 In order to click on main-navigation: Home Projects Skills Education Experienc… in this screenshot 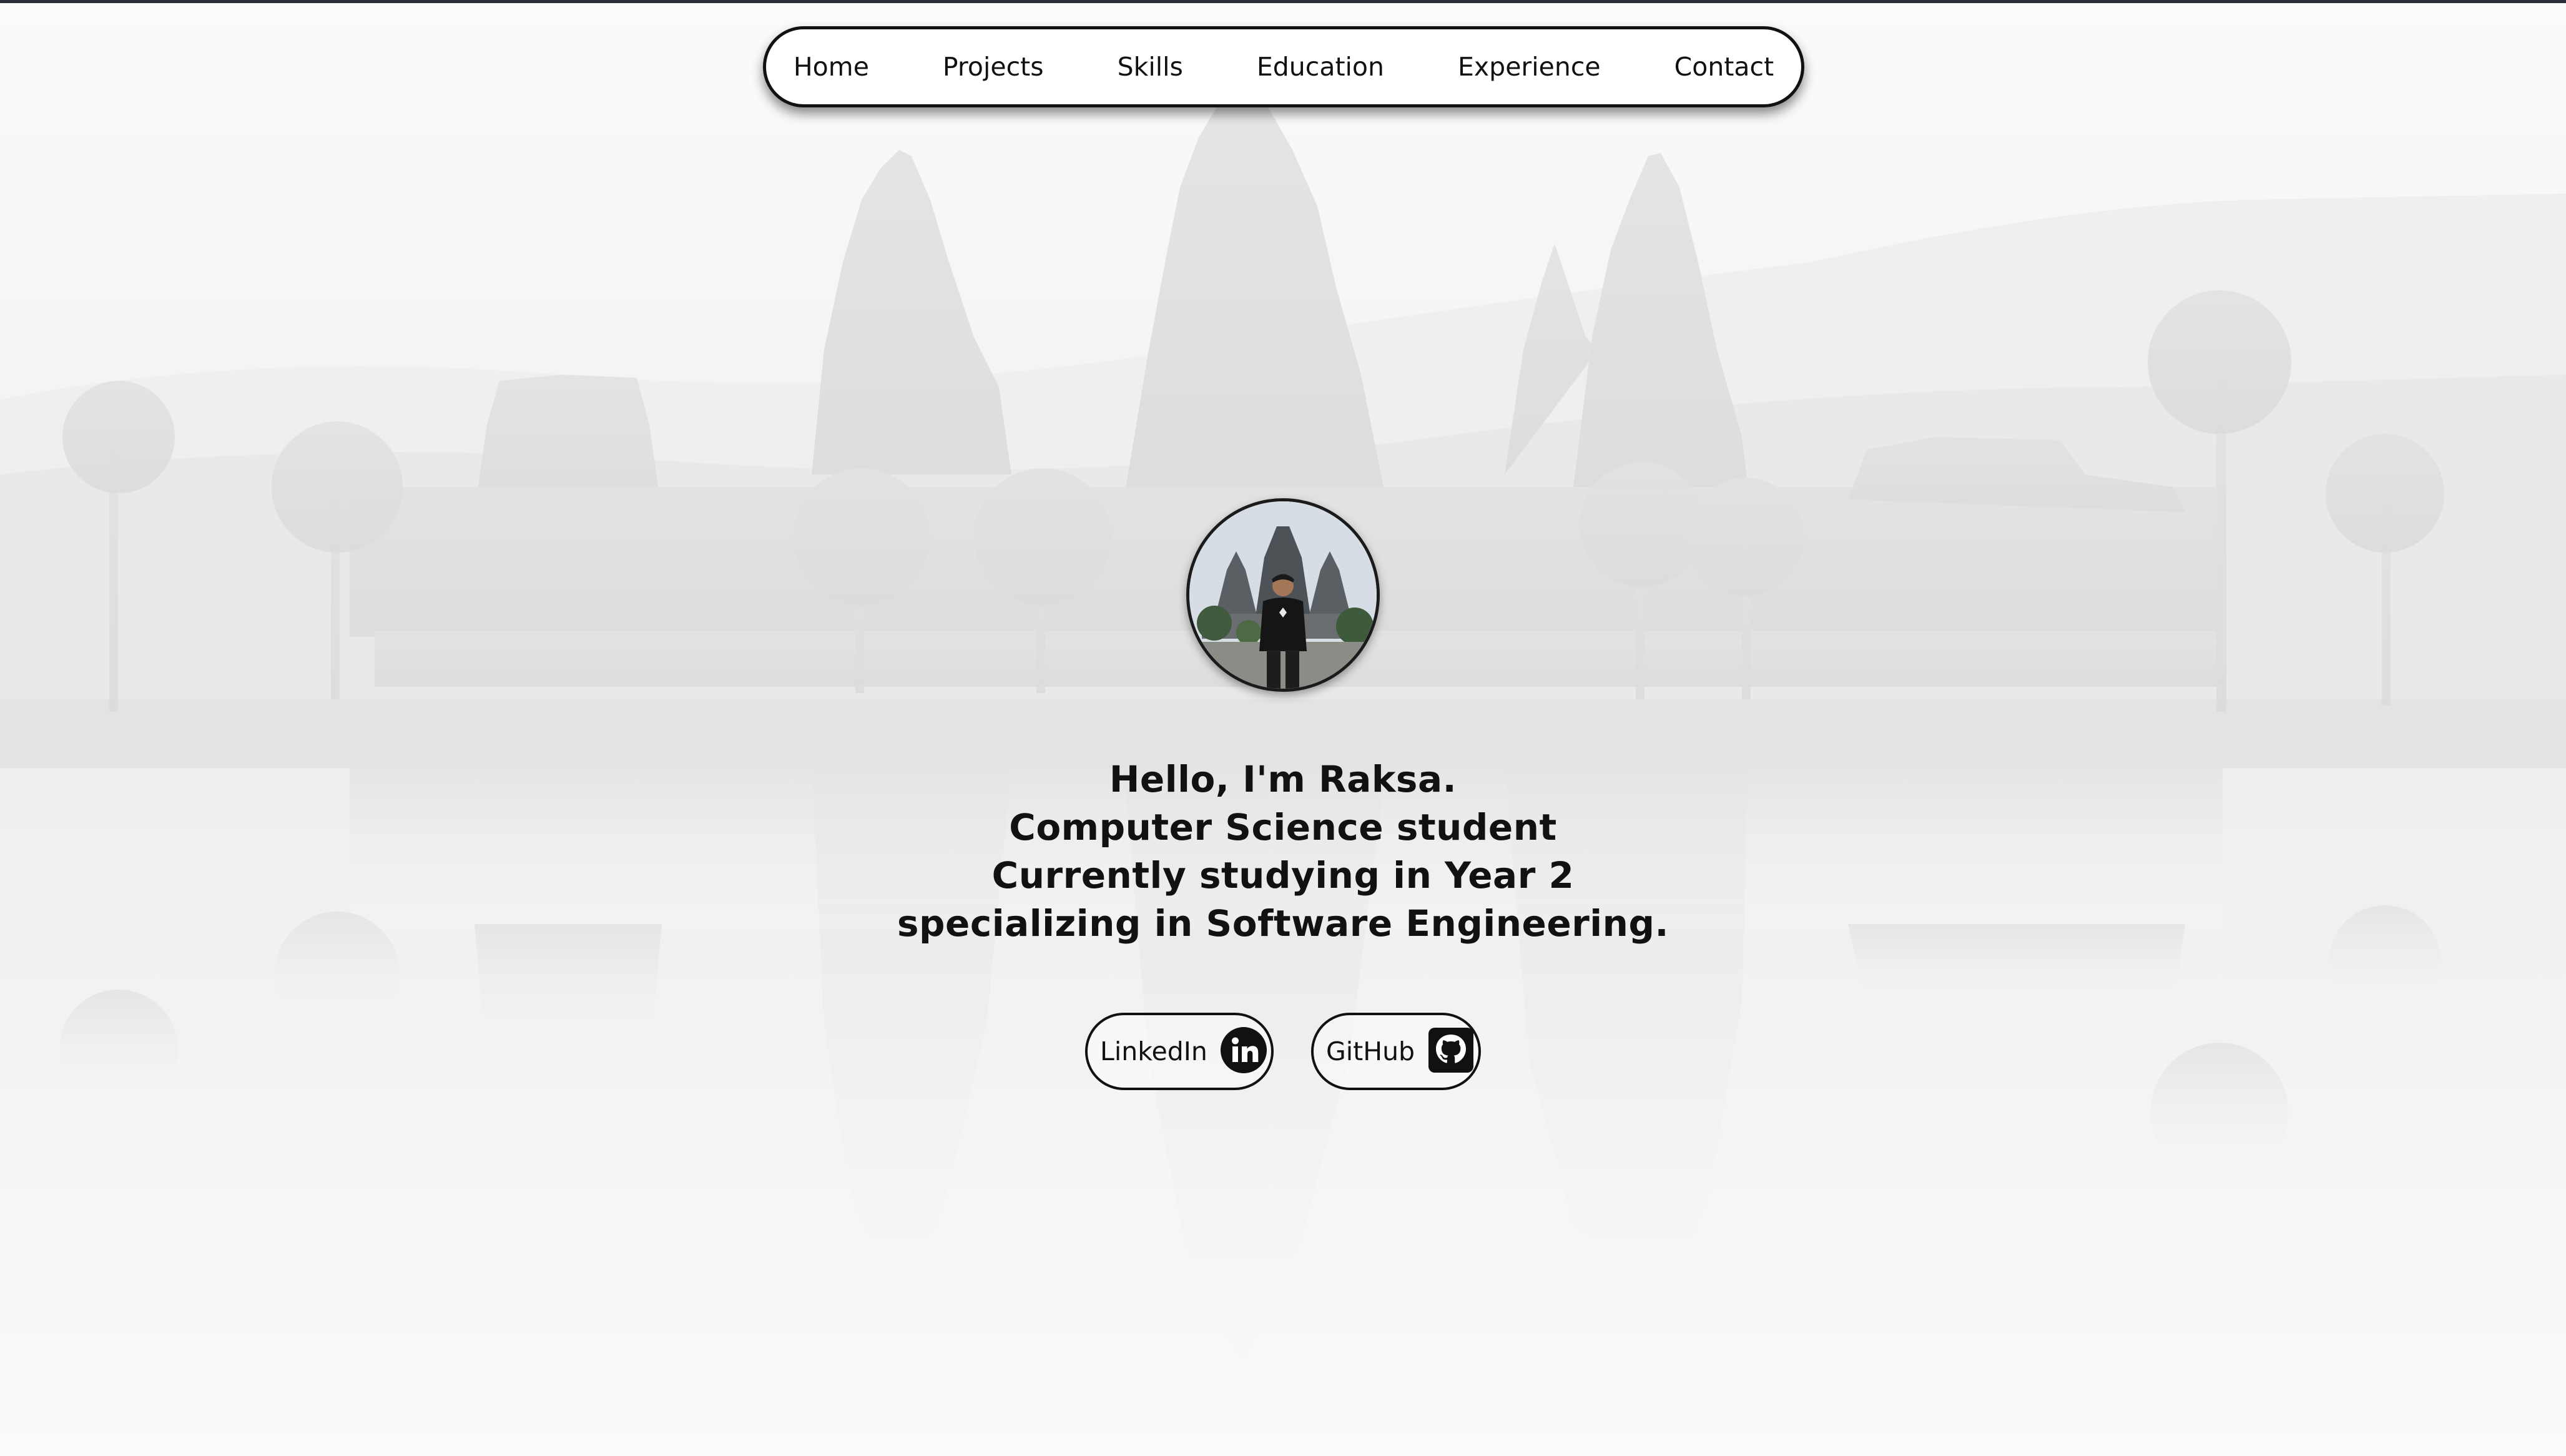, I will do `click(1283, 66)`.